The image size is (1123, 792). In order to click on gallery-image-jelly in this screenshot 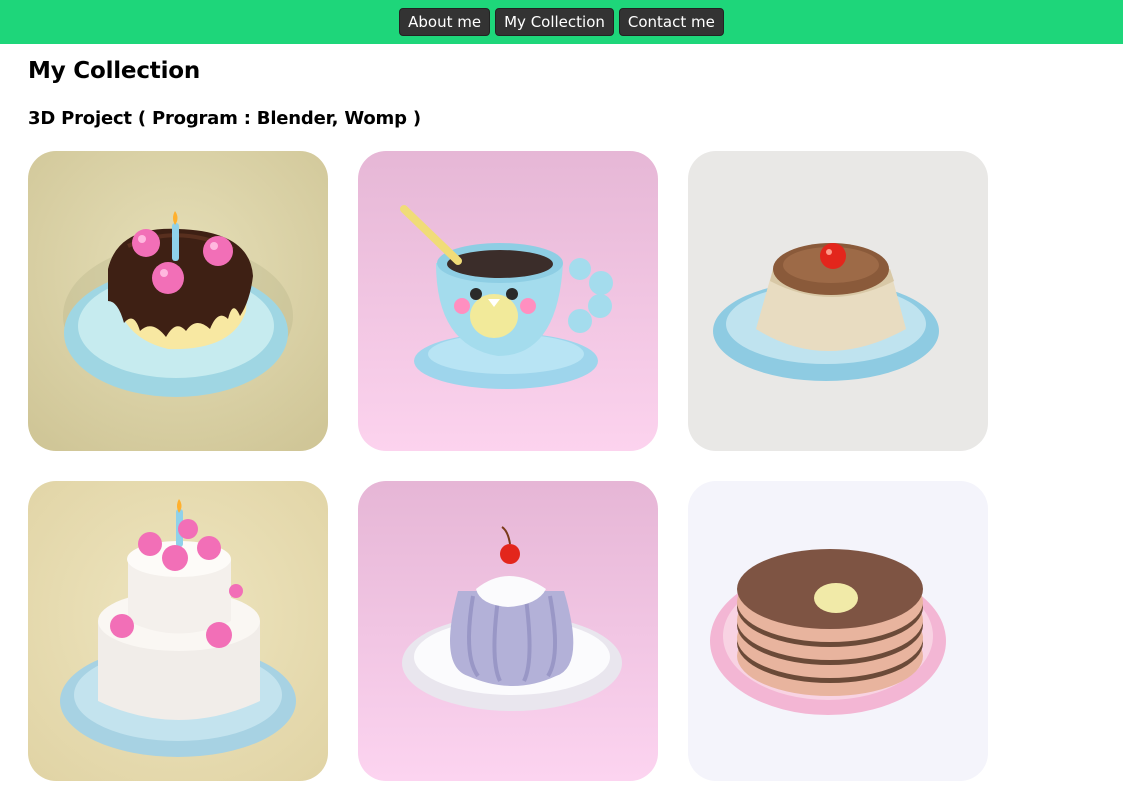, I will do `click(508, 631)`.